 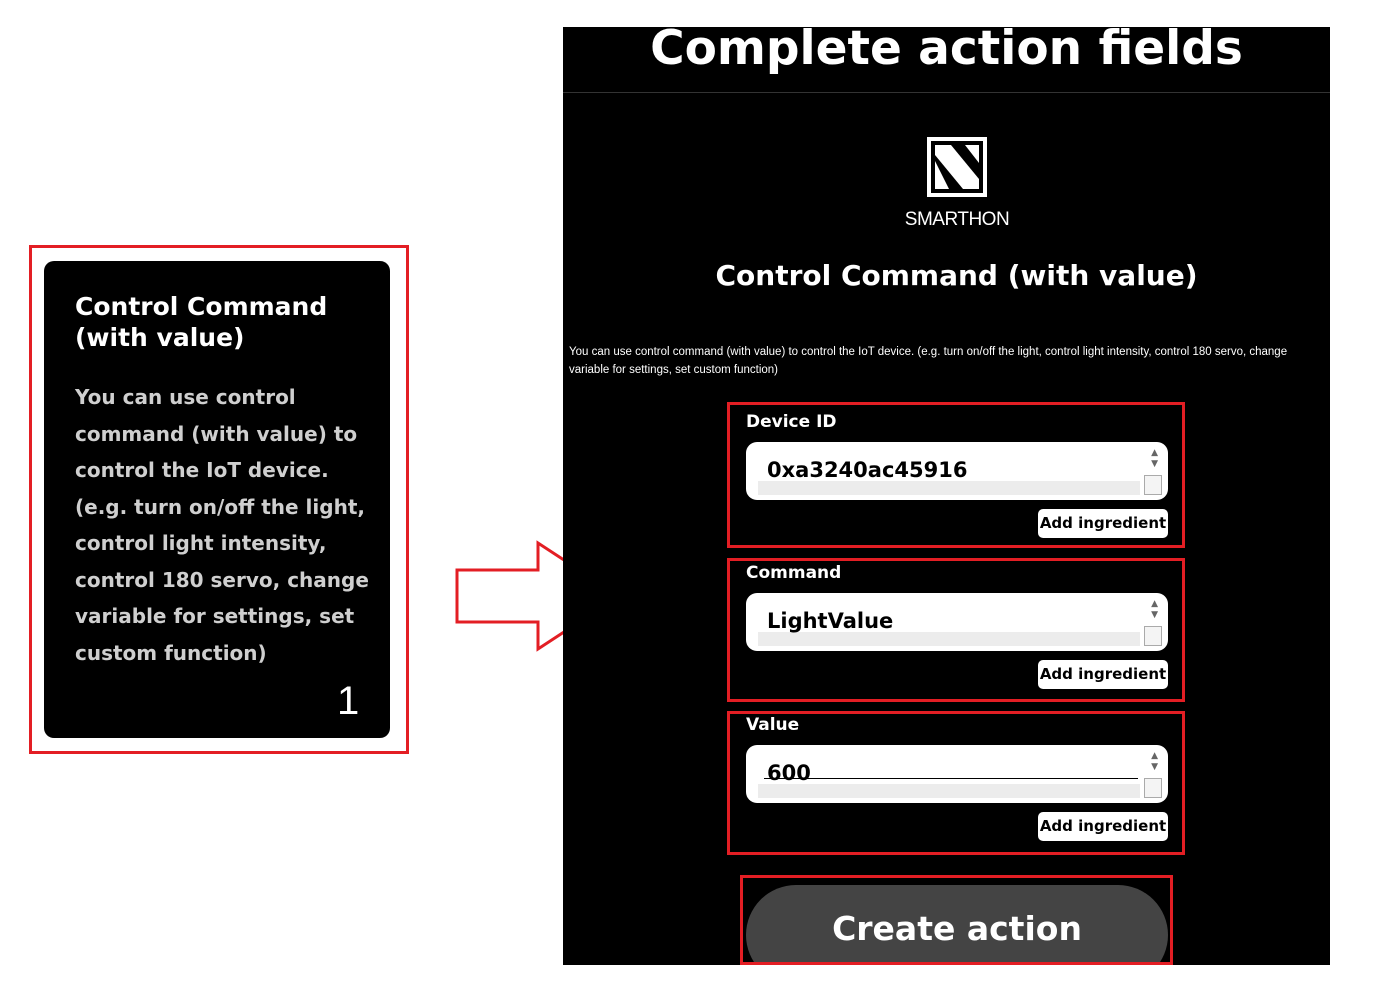 I want to click on step-number-2: 2, so click(x=1224, y=470).